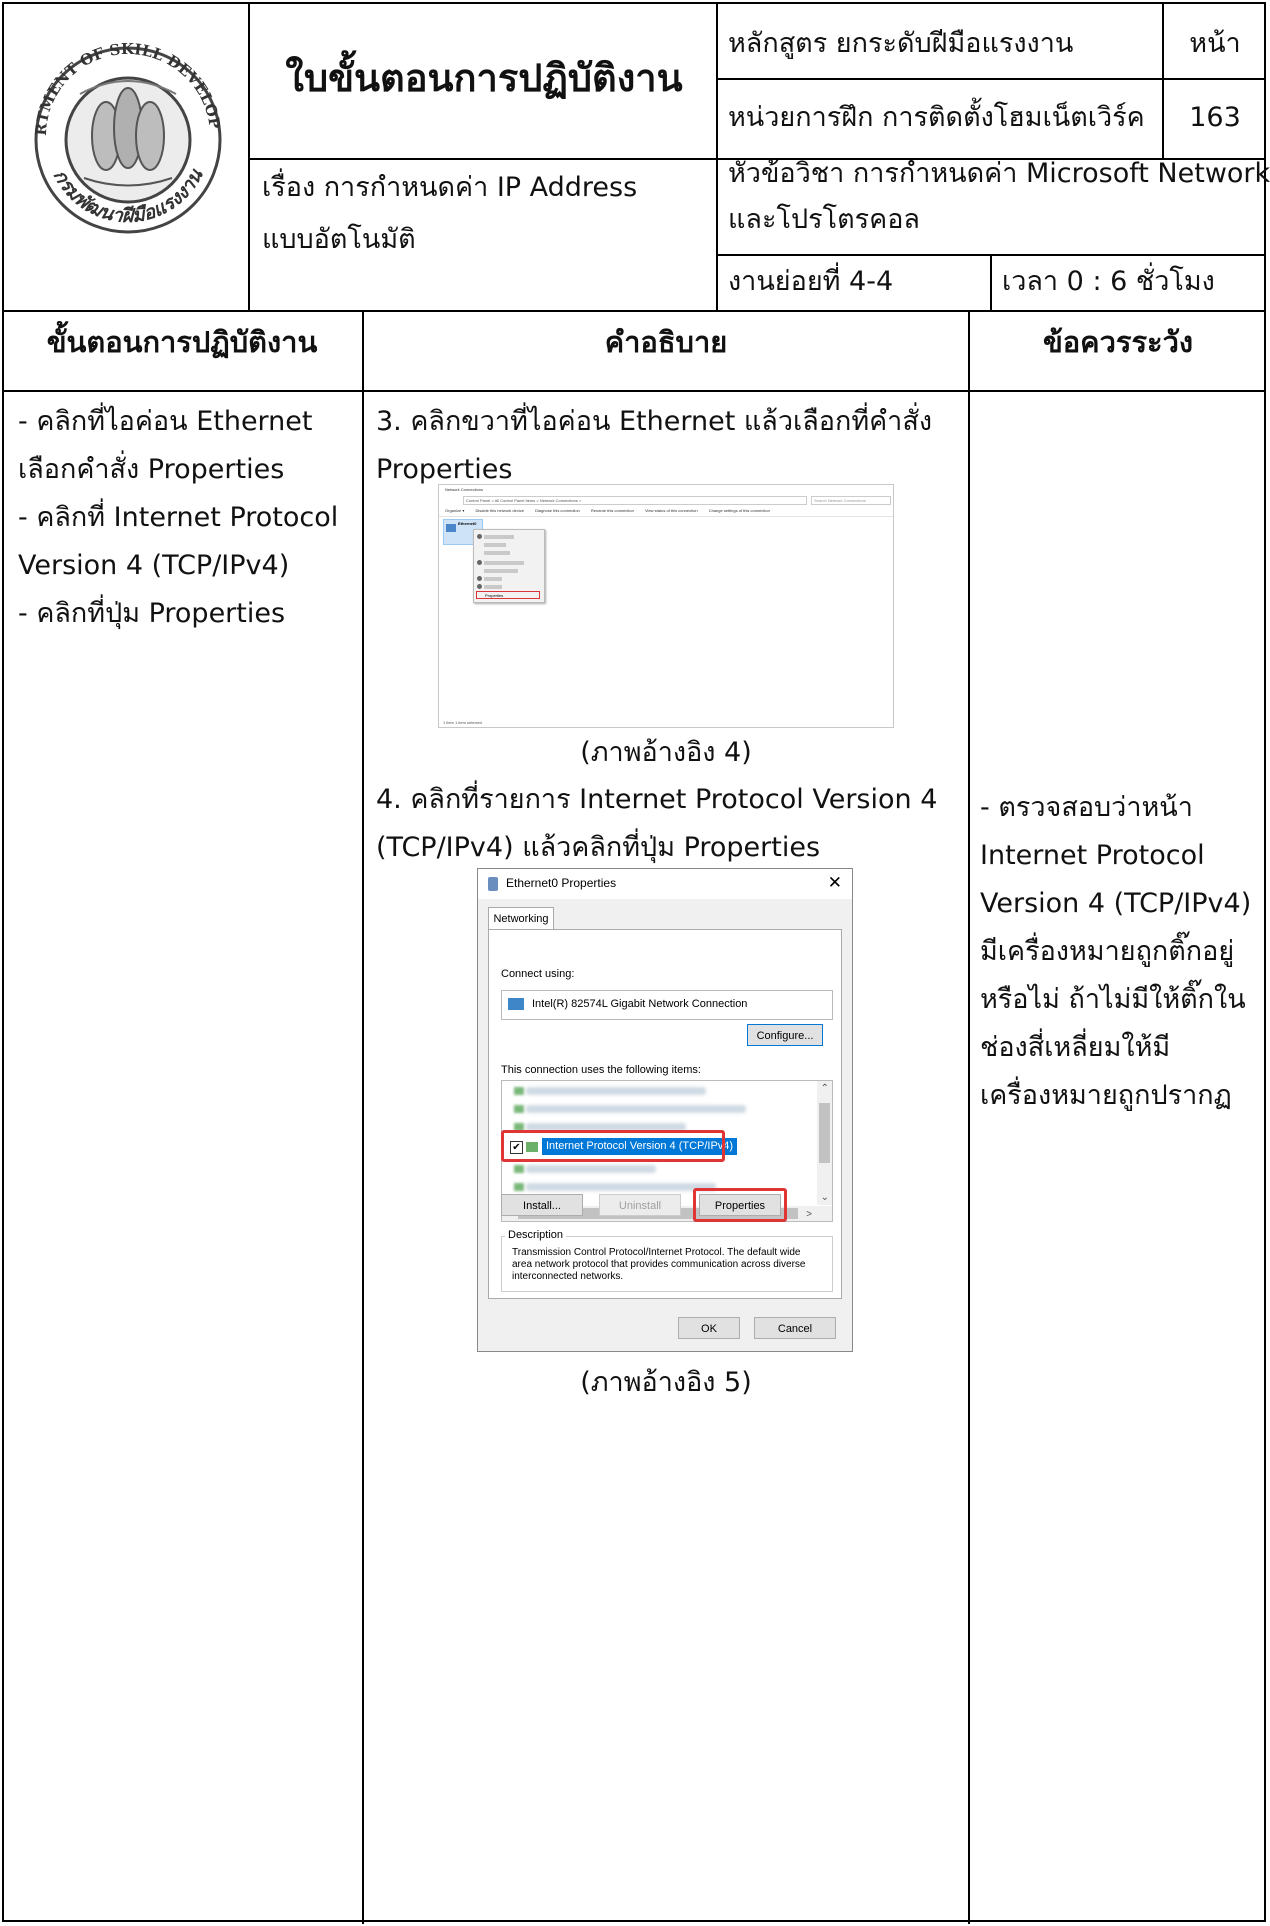  Describe the element at coordinates (795, 1328) in the screenshot. I see `cancel-button: Cancel` at that location.